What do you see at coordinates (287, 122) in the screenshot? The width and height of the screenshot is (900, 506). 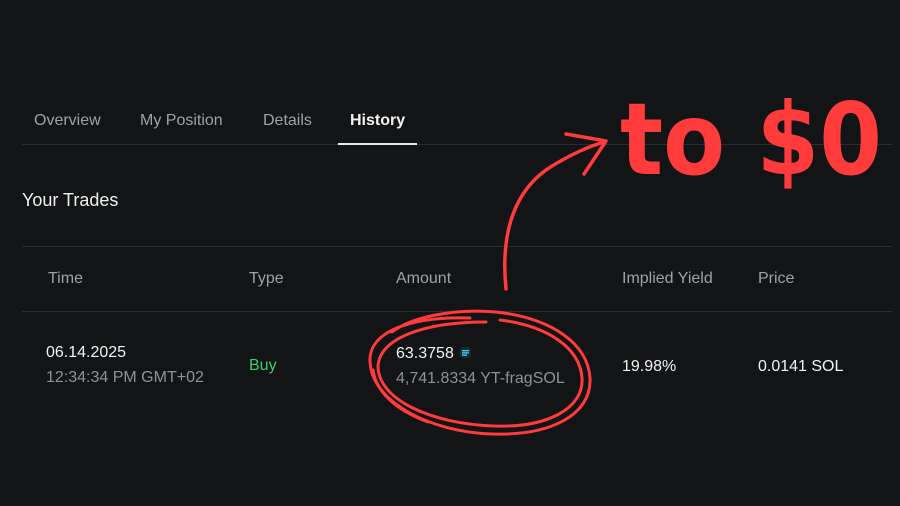 I see `tab-details: Details` at bounding box center [287, 122].